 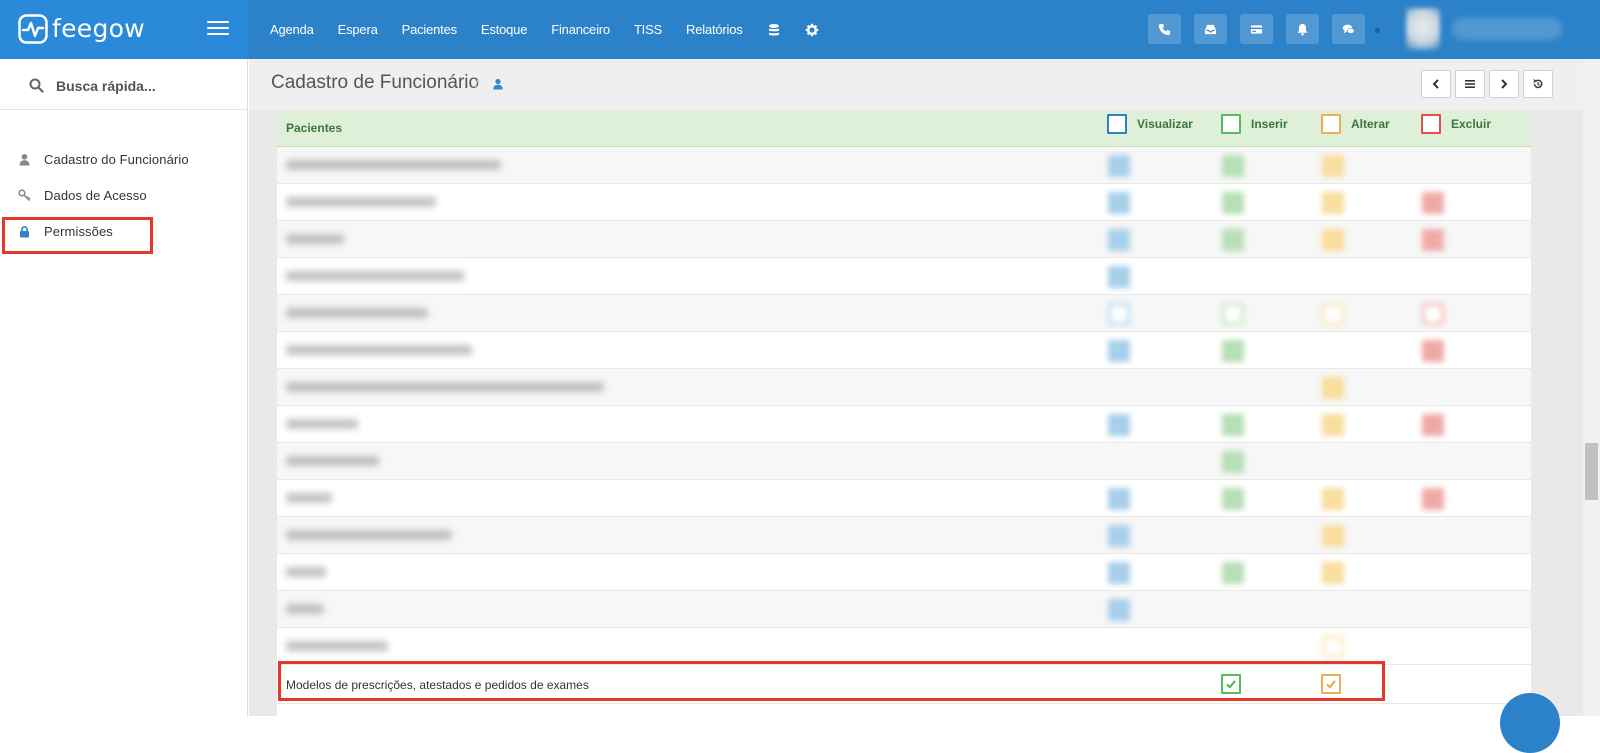 I want to click on column-label: Alterar, so click(x=1370, y=124).